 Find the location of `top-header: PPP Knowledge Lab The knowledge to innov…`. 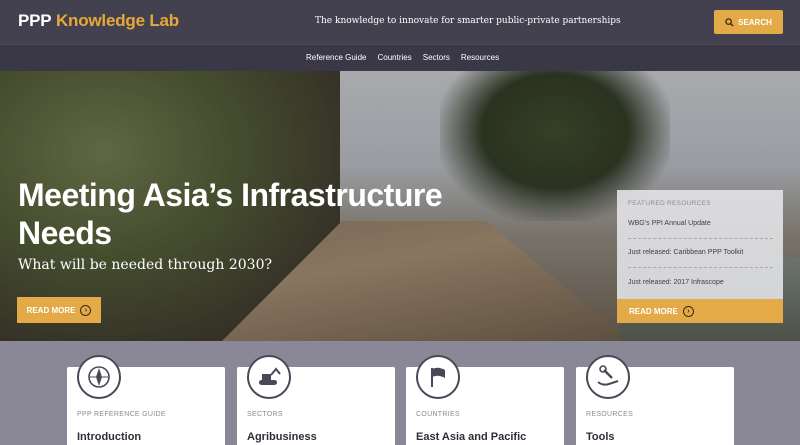

top-header: PPP Knowledge Lab The knowledge to innov… is located at coordinates (400, 22).